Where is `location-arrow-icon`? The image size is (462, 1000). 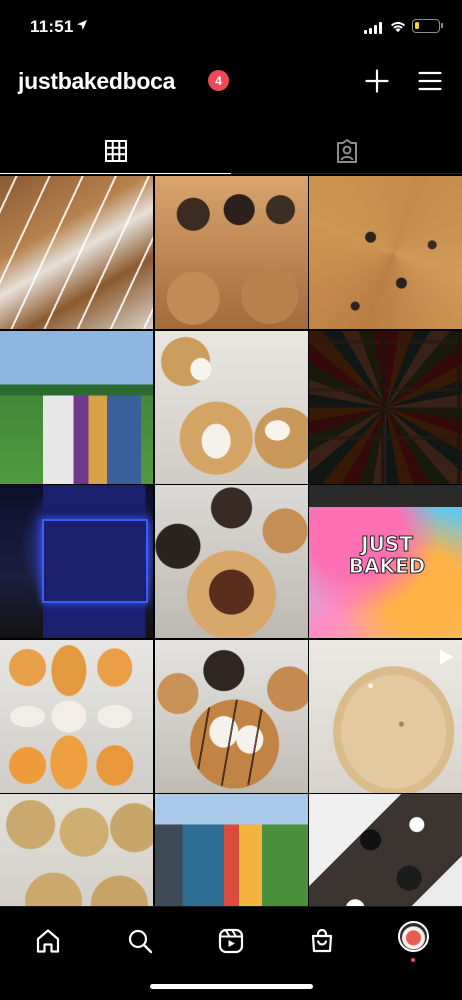
location-arrow-icon is located at coordinates (82, 25).